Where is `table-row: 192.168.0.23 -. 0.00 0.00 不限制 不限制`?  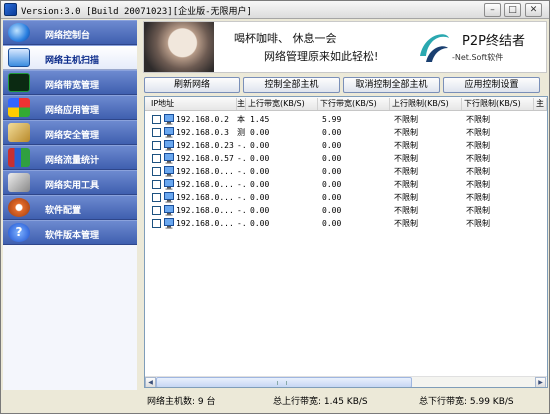
table-row: 192.168.0.23 -. 0.00 0.00 不限制 不限制 is located at coordinates (346, 145).